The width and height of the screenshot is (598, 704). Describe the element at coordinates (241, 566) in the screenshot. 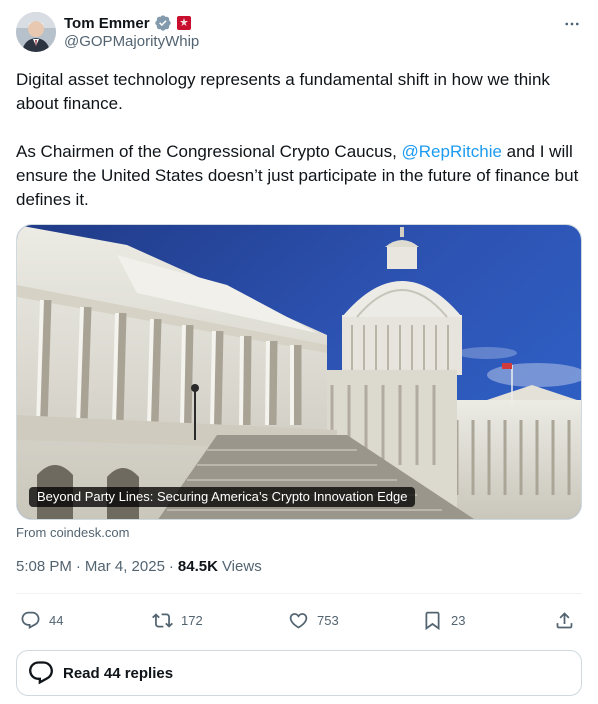

I see `views-label: Views` at that location.